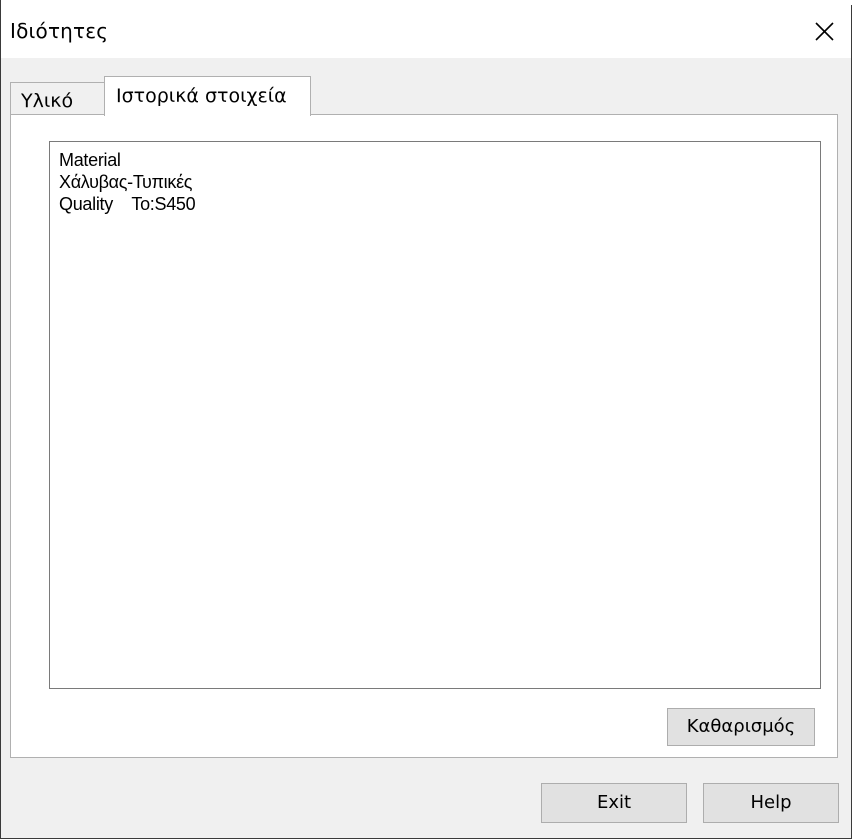 This screenshot has width=852, height=839. Describe the element at coordinates (771, 803) in the screenshot. I see `help-button: Help` at that location.